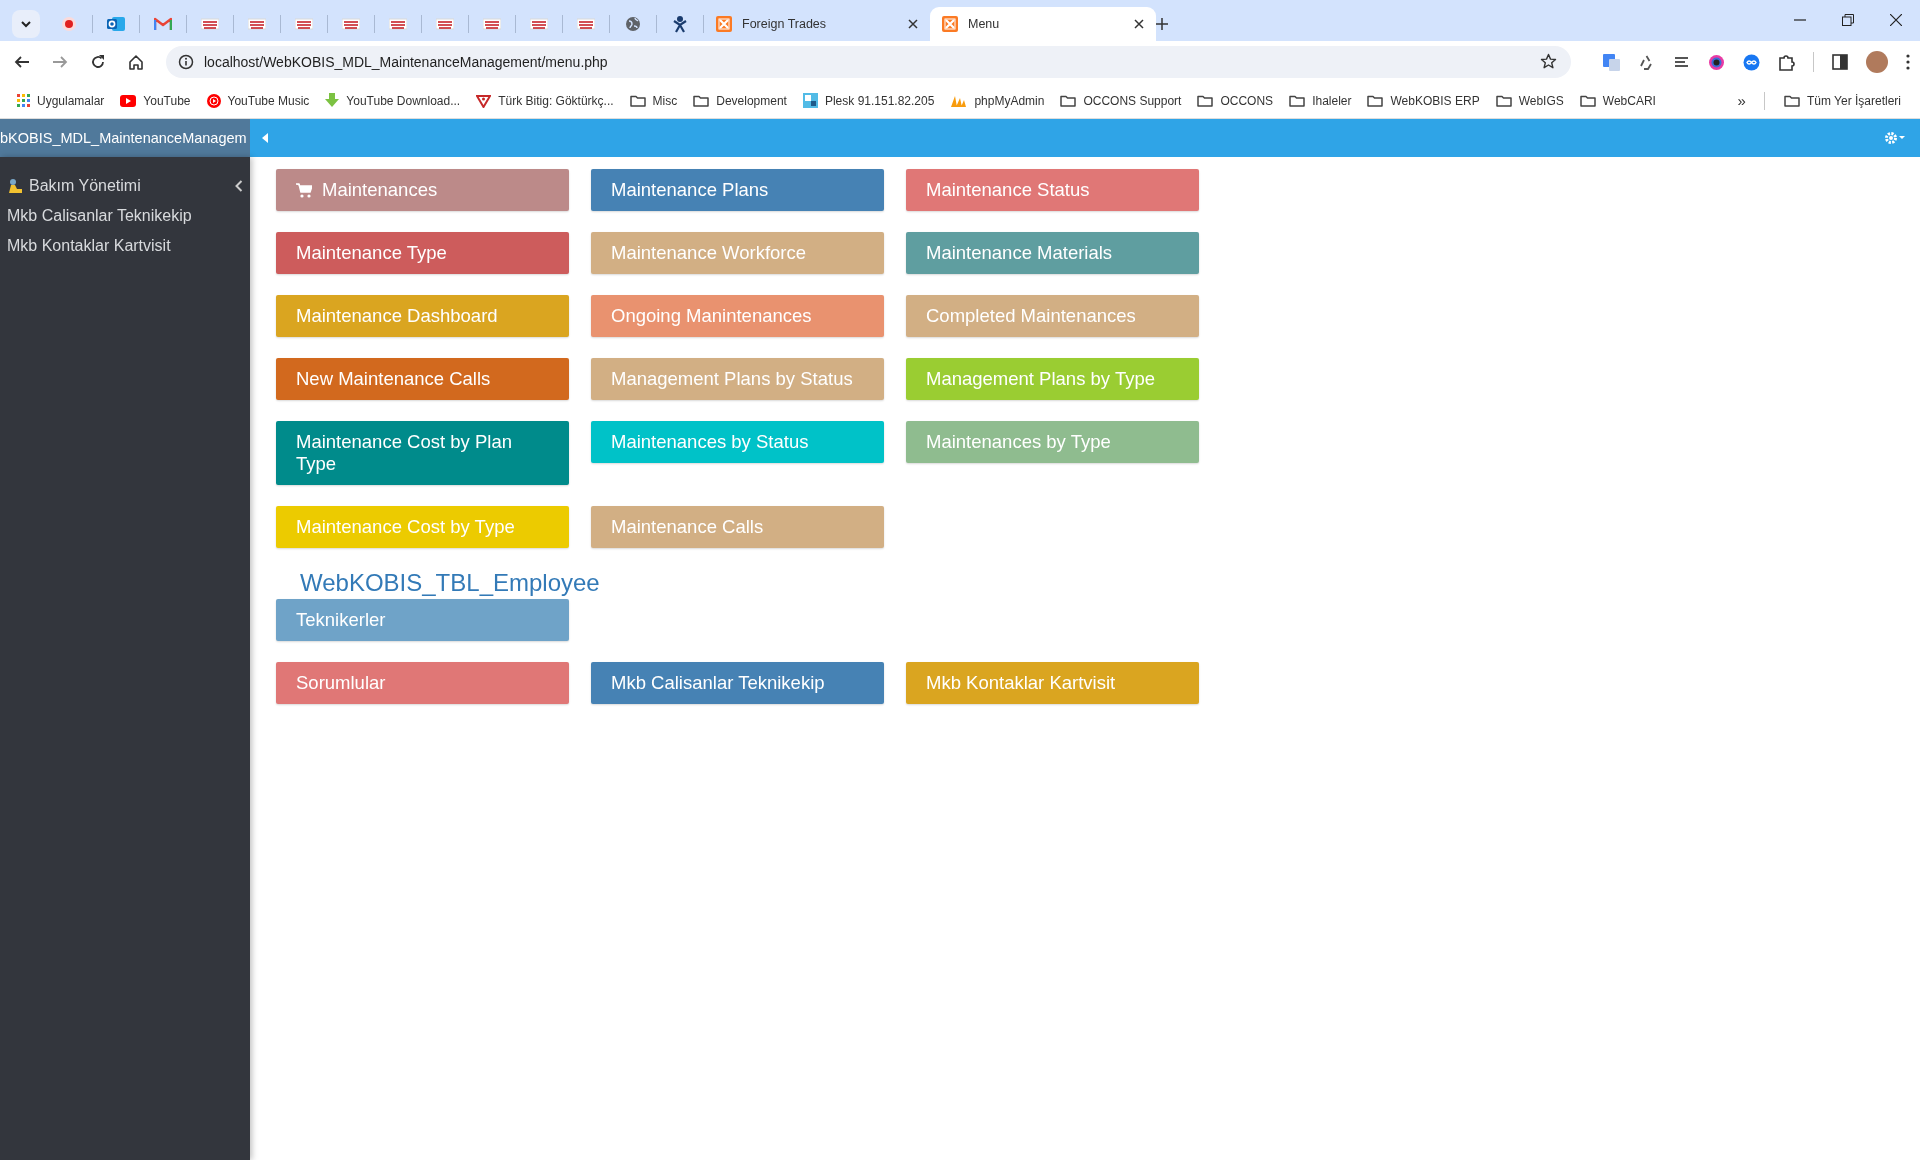 This screenshot has height=1160, width=1920. I want to click on mail-icon, so click(163, 24).